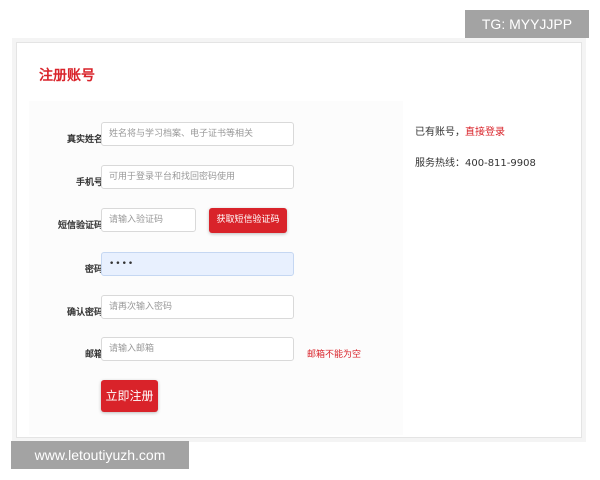  Describe the element at coordinates (197, 307) in the screenshot. I see `confirm-password-input: 请再次输入密码` at that location.